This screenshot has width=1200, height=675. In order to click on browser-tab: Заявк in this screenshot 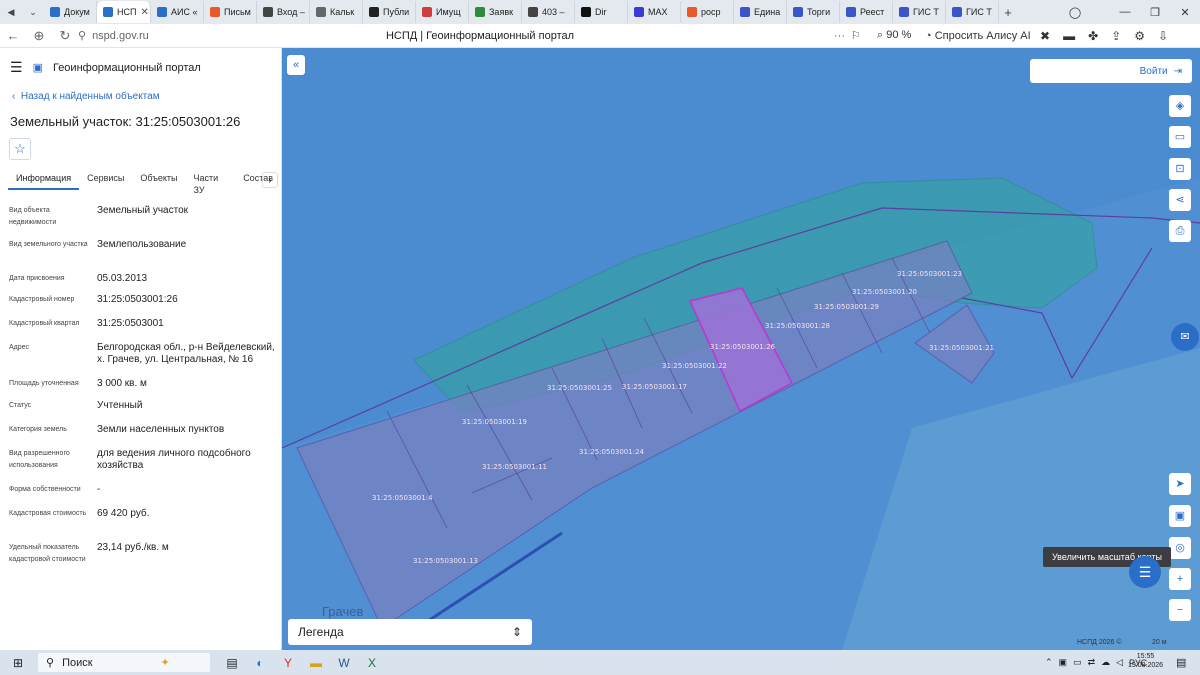, I will do `click(495, 12)`.